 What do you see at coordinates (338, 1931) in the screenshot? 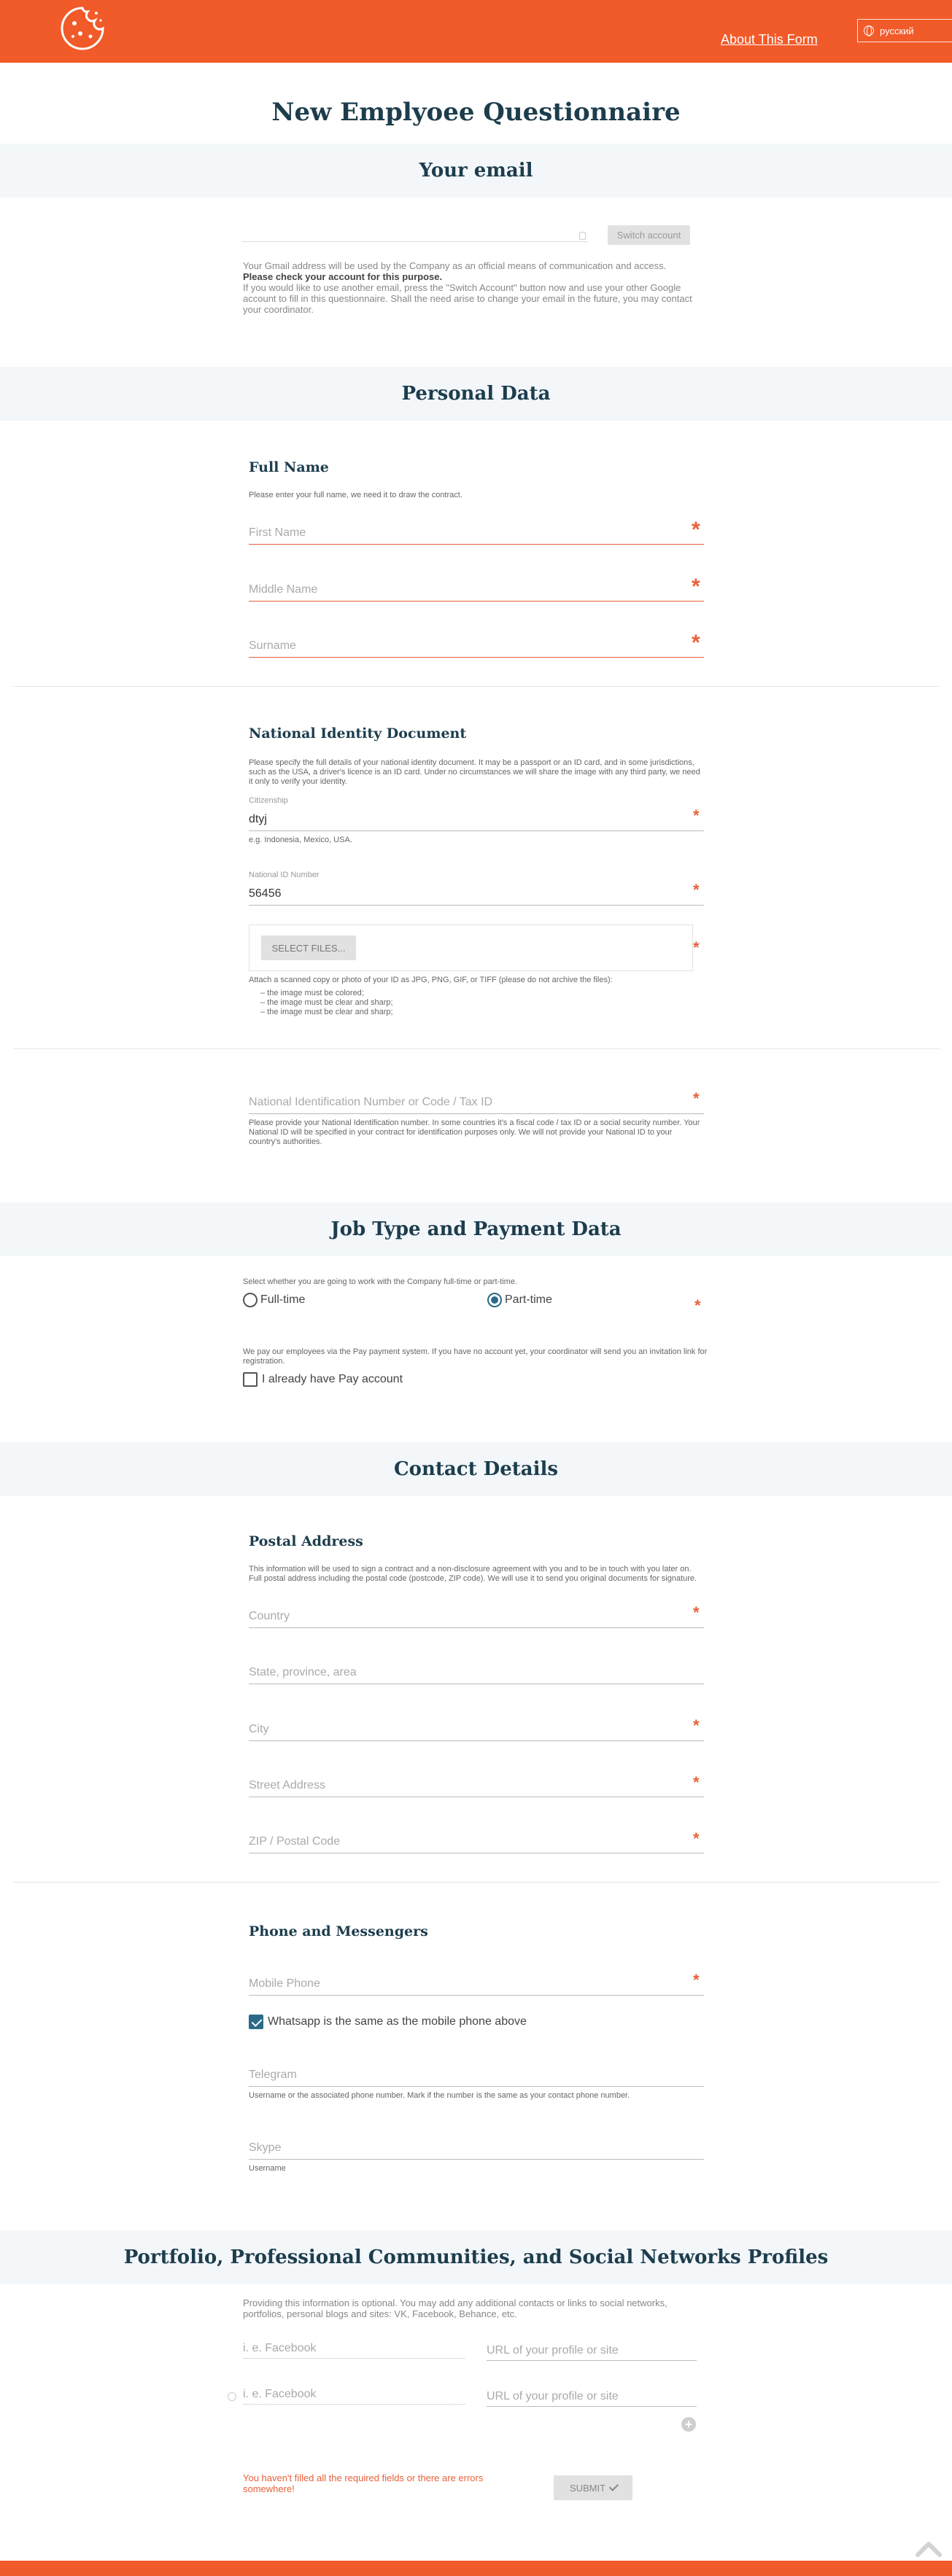
I see `phone-messengers-title: Phone and Messengers` at bounding box center [338, 1931].